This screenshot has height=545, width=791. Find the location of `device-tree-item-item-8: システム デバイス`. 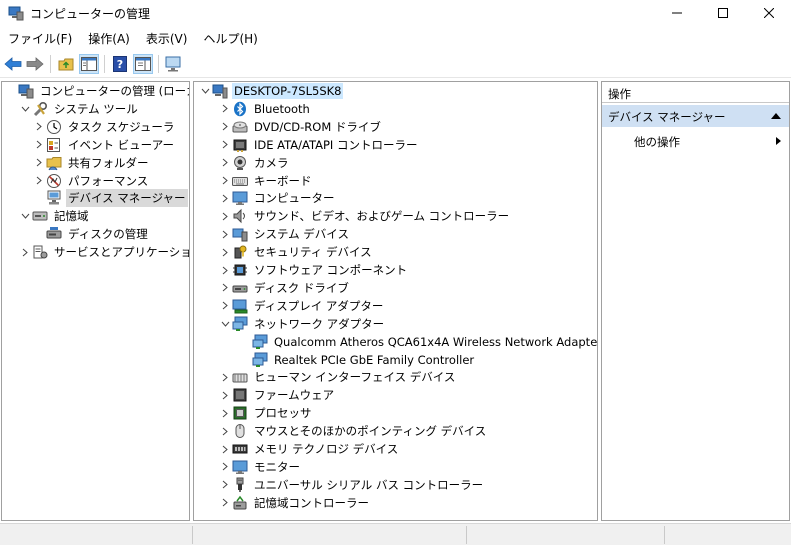

device-tree-item-item-8: システム デバイス is located at coordinates (284, 234).